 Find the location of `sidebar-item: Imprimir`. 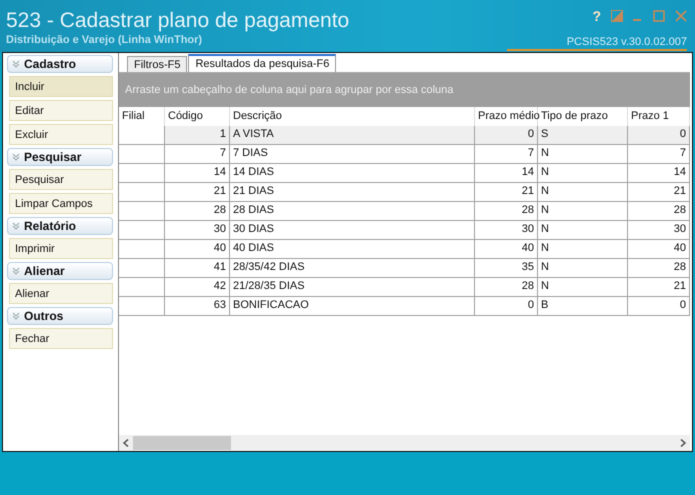

sidebar-item: Imprimir is located at coordinates (61, 248).